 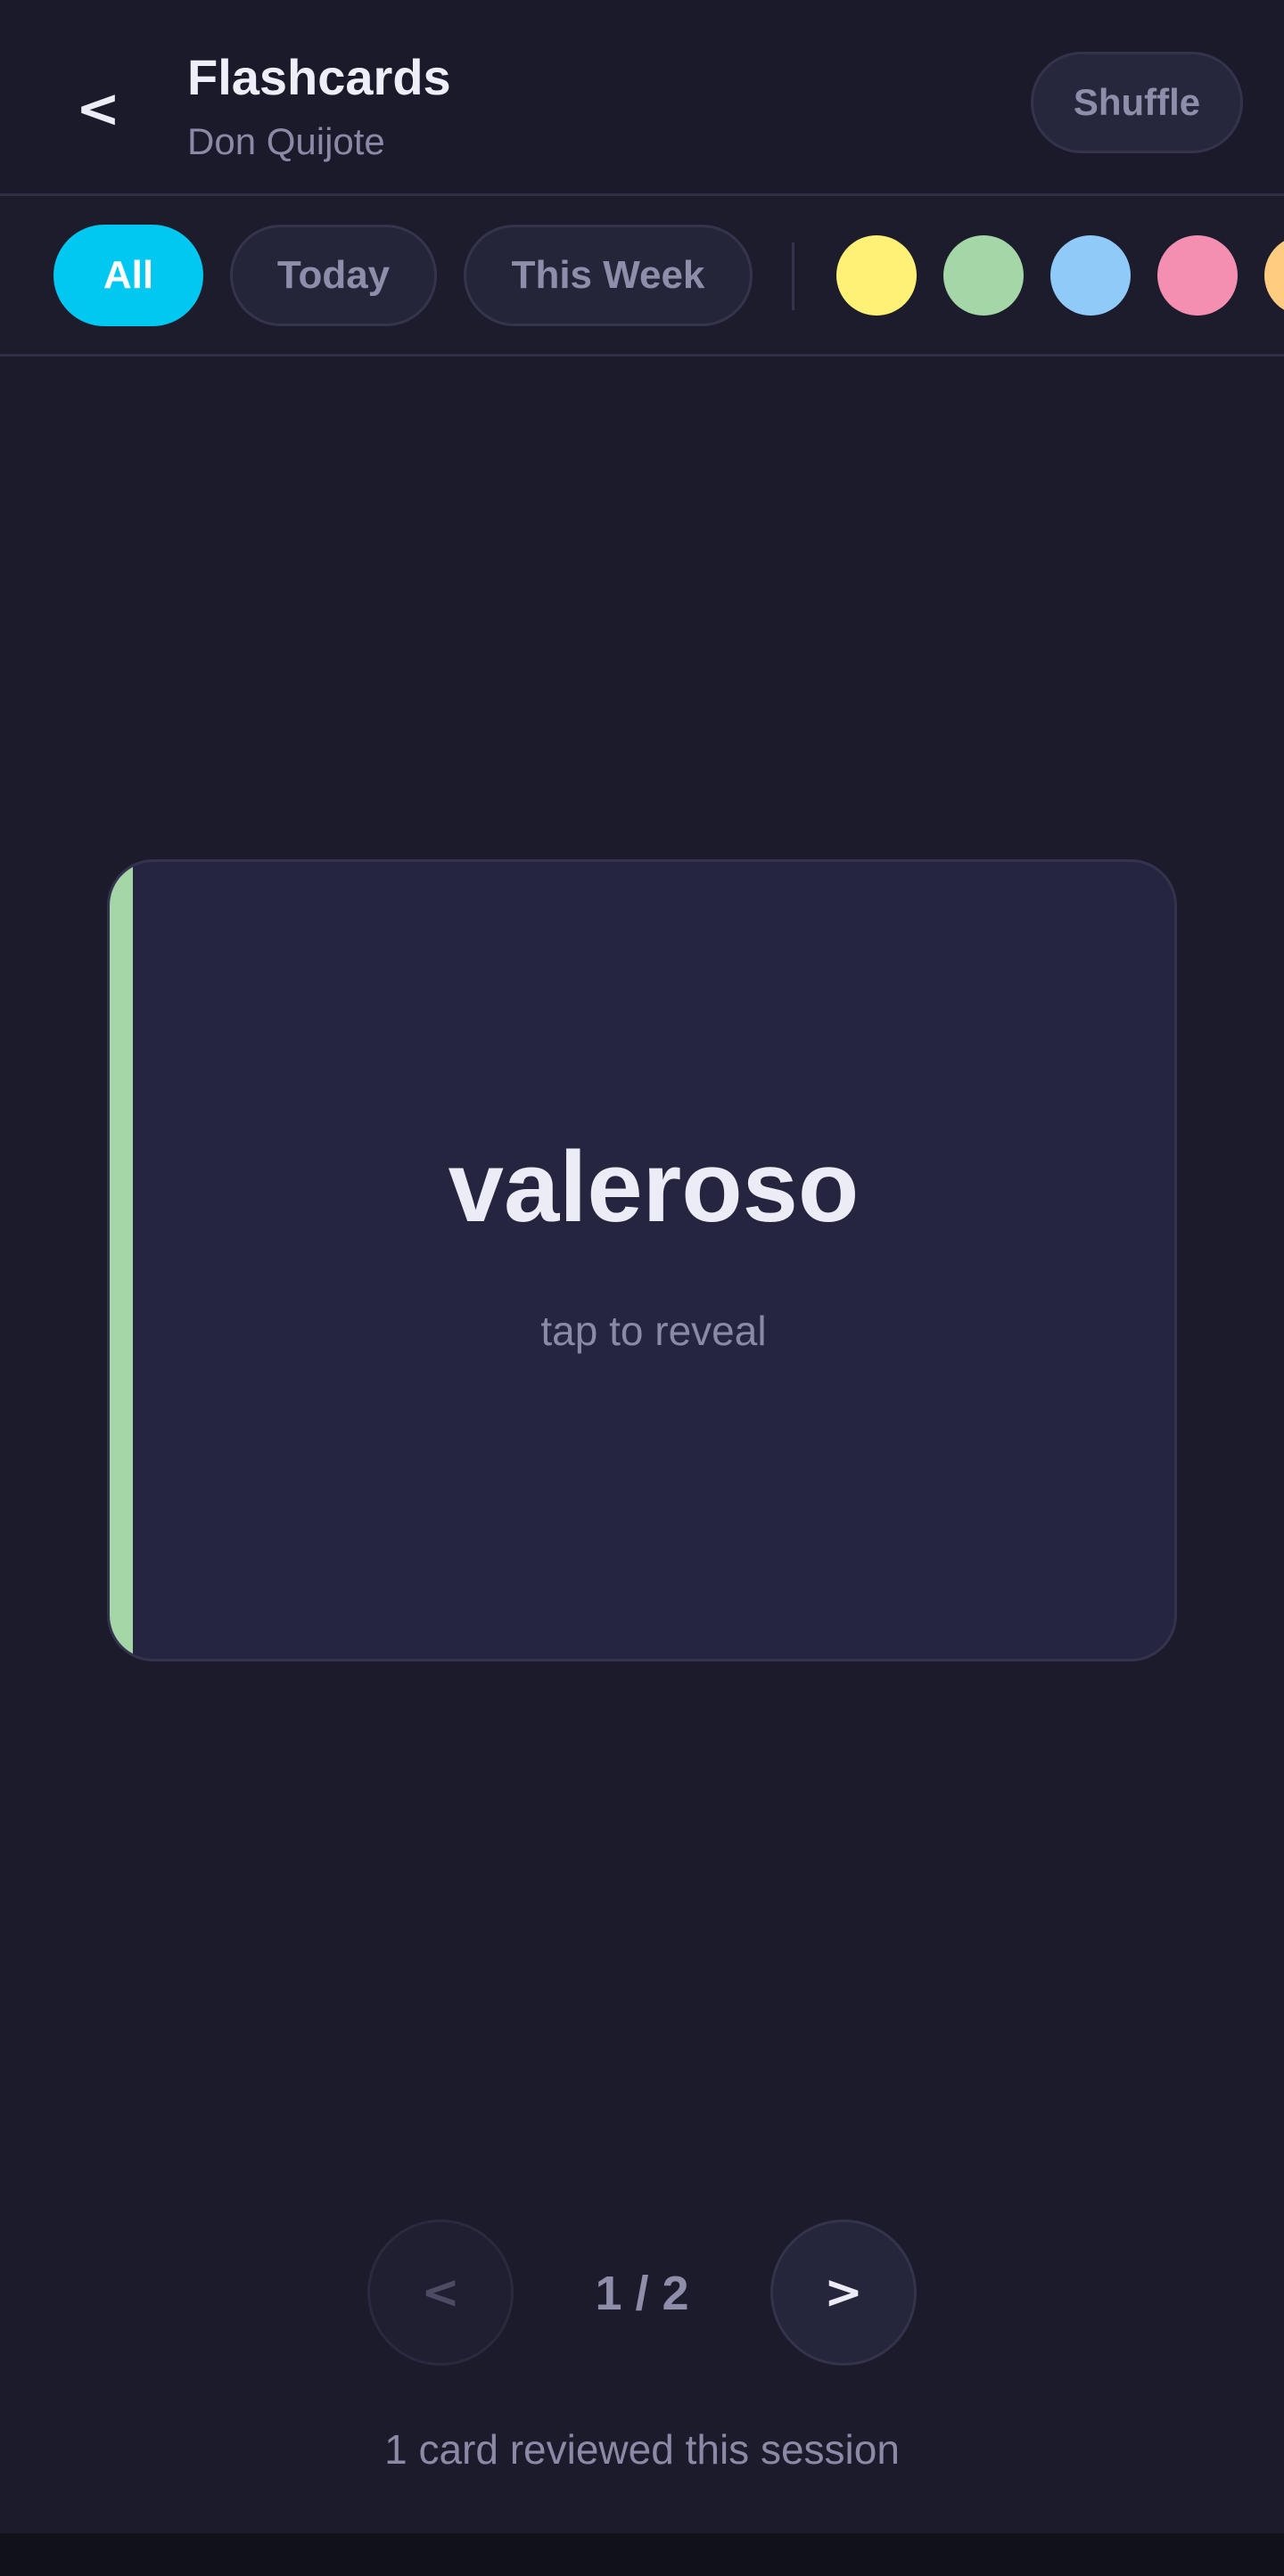 I want to click on back-button: <, so click(x=98, y=108).